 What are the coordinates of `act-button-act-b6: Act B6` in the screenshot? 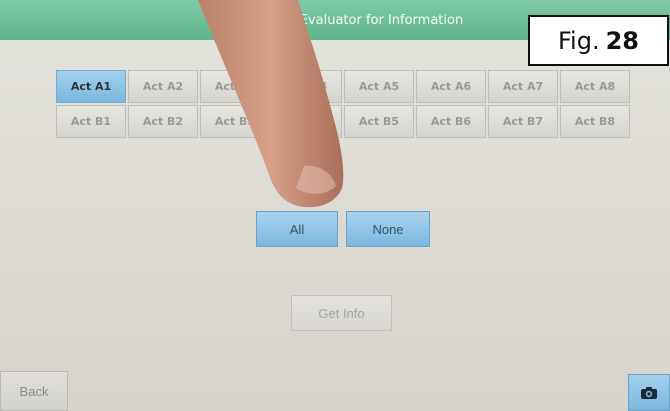 It's located at (451, 121).